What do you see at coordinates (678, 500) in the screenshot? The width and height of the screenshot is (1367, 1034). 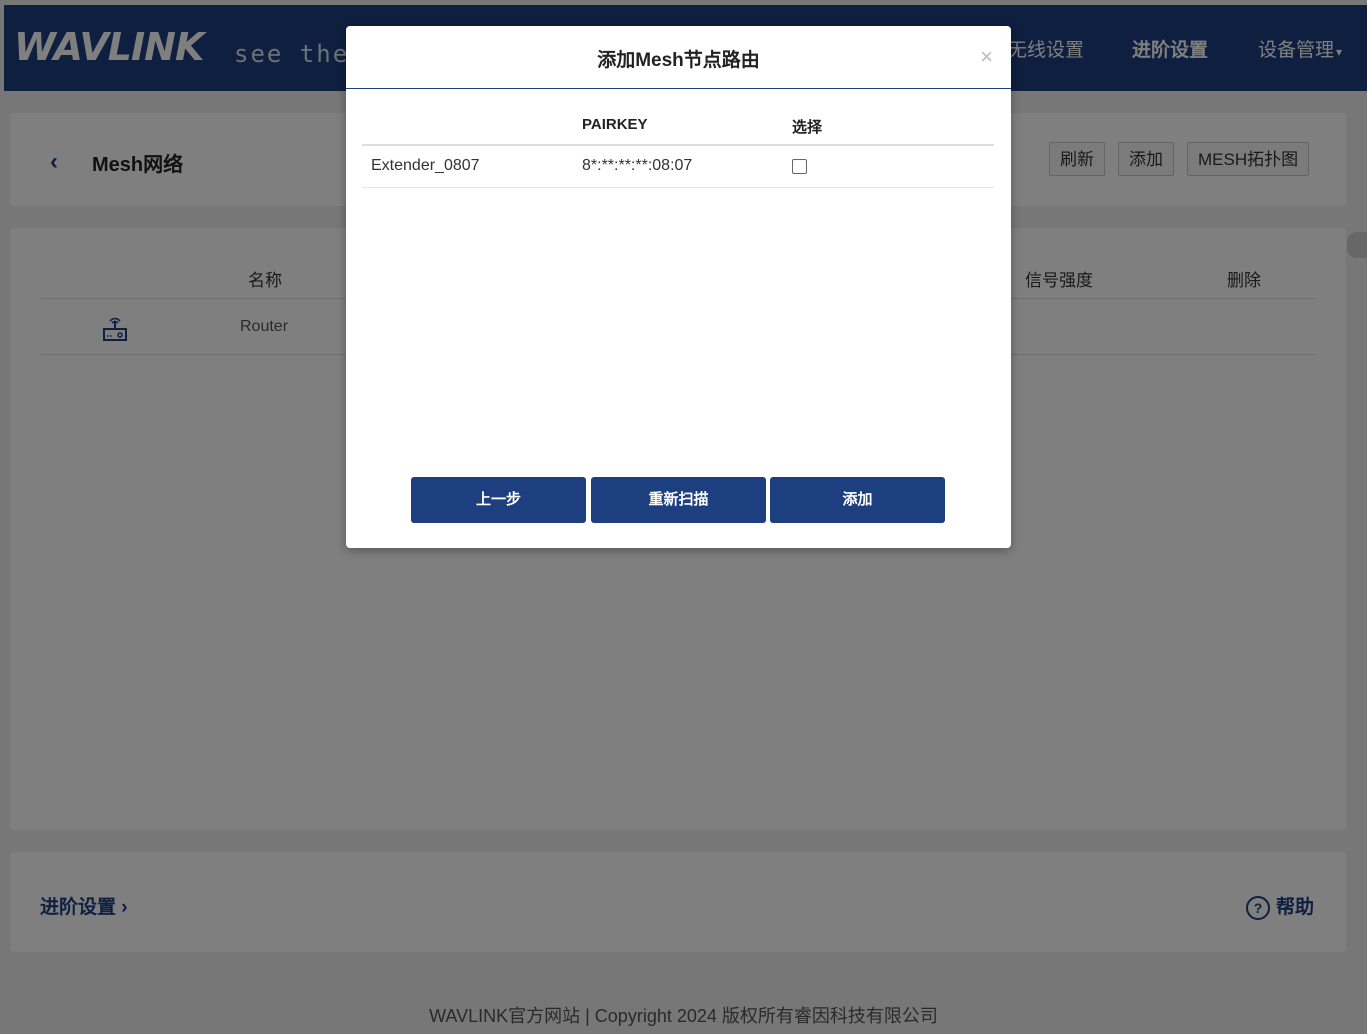 I see `rescan-button: 重新扫描` at bounding box center [678, 500].